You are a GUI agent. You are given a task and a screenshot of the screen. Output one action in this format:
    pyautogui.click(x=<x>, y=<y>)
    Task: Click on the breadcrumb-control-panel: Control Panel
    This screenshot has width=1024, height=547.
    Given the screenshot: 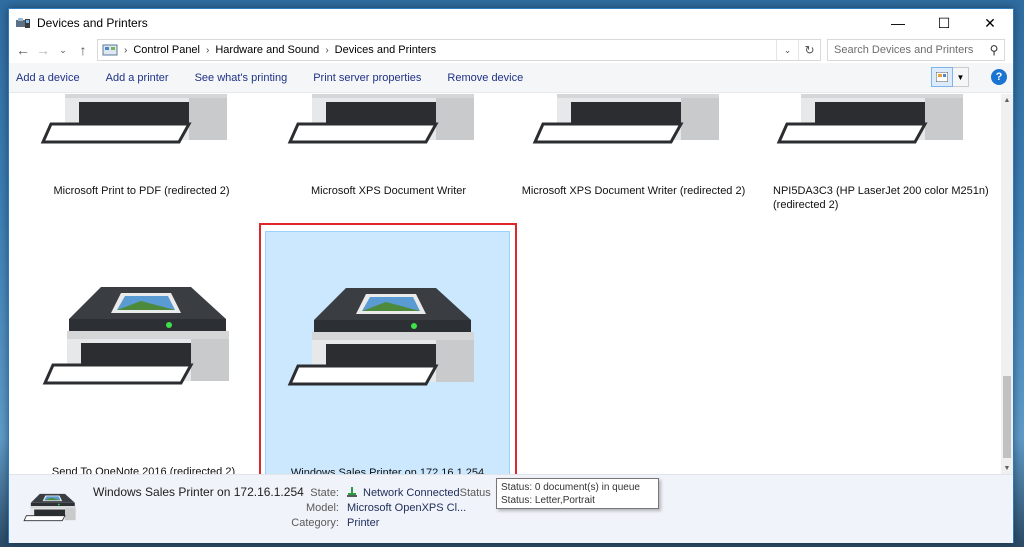 What is the action you would take?
    pyautogui.click(x=166, y=50)
    